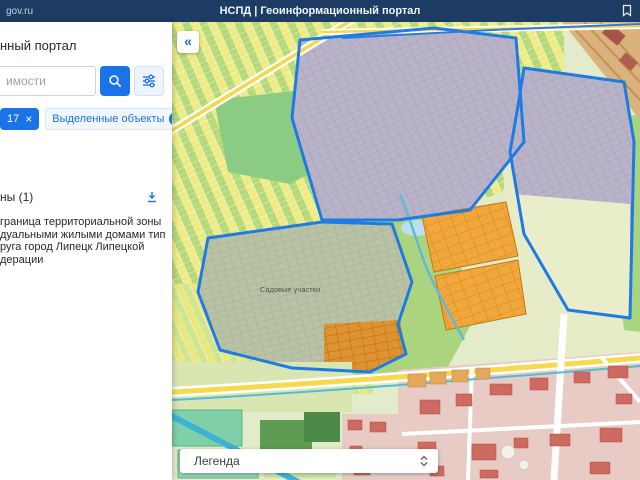 The width and height of the screenshot is (640, 480). I want to click on description-line: дуальными жилыми домами тип, so click(83, 234).